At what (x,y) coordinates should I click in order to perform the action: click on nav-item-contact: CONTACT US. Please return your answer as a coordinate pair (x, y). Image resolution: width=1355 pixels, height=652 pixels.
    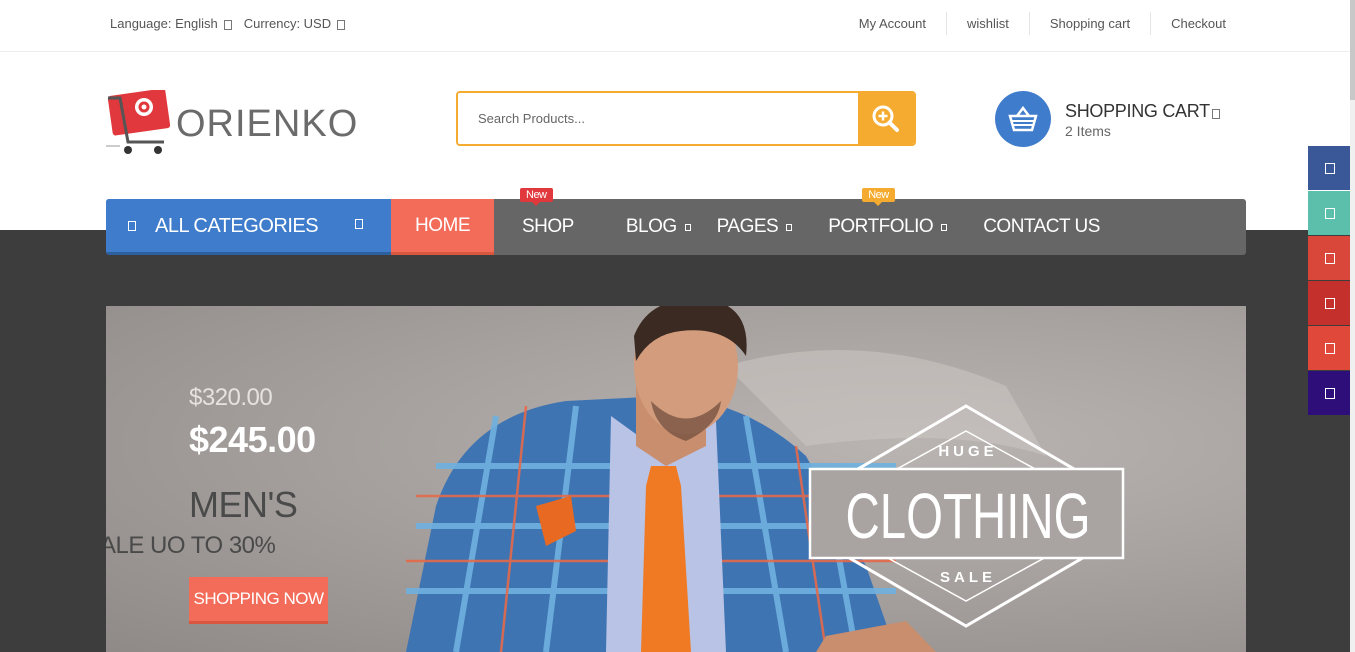
    Looking at the image, I should click on (1023, 227).